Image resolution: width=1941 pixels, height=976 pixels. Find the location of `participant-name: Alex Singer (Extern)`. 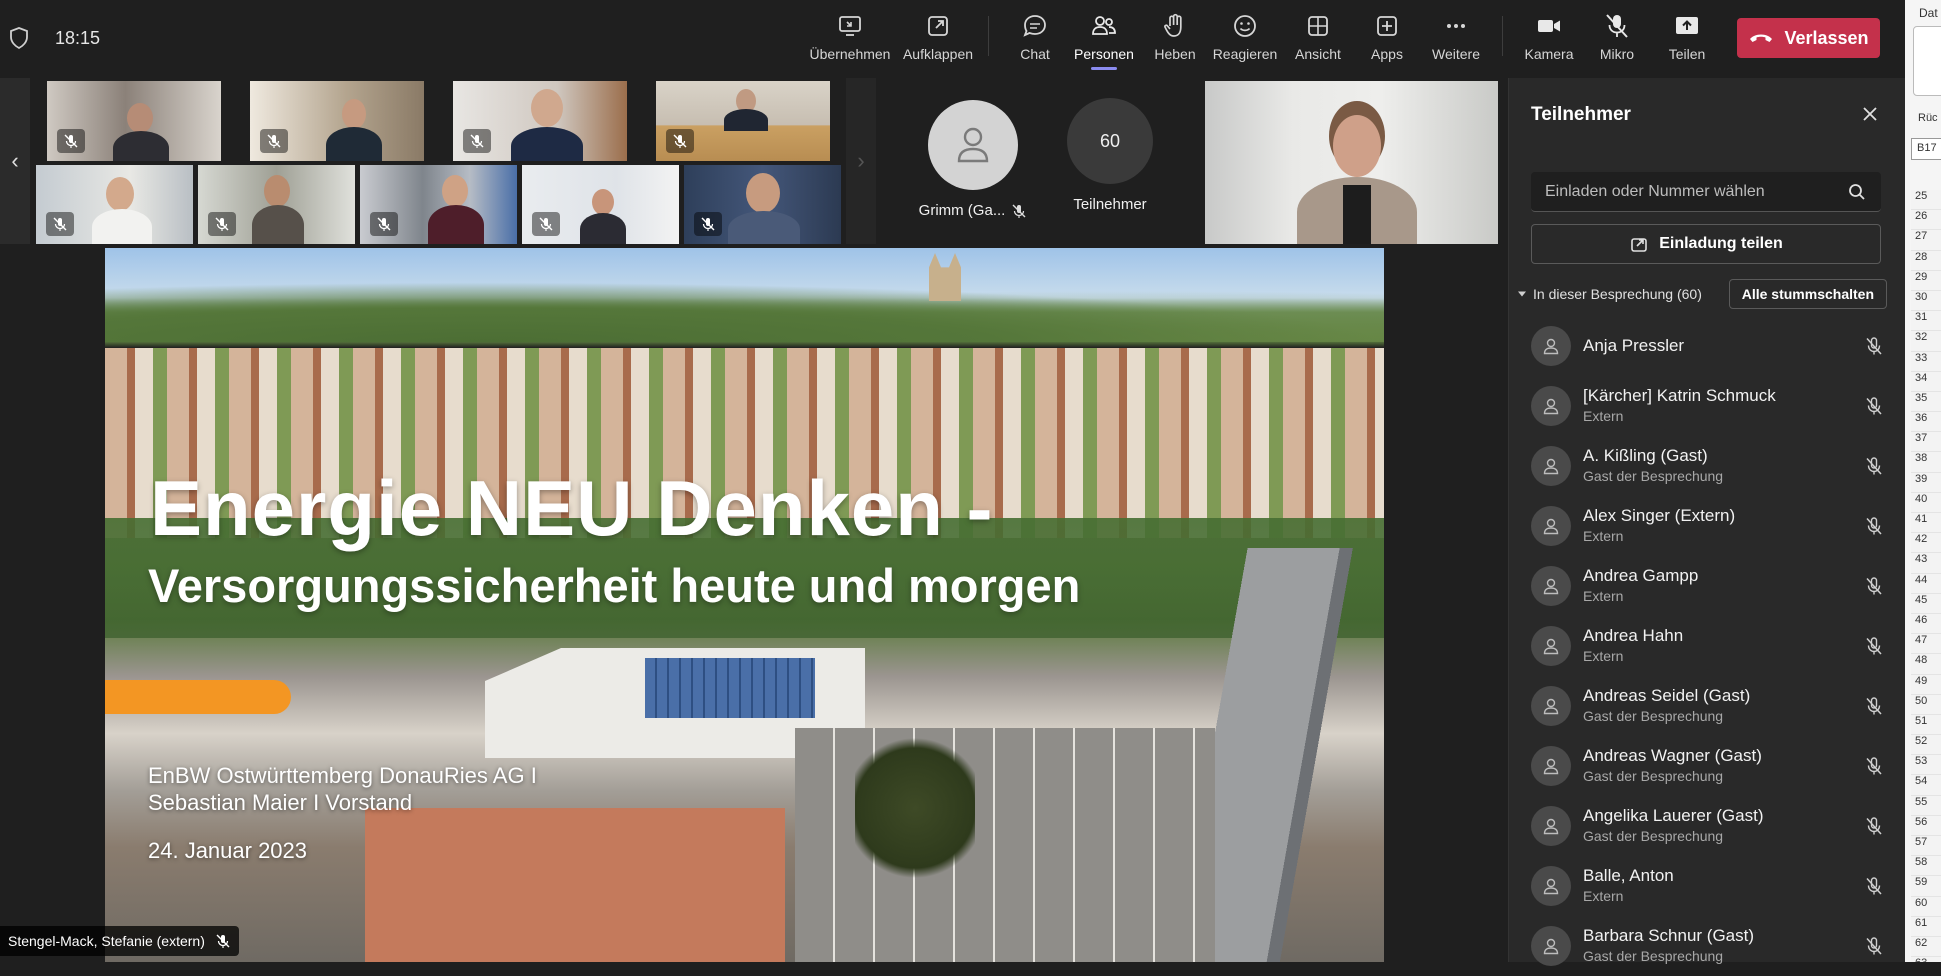

participant-name: Alex Singer (Extern) is located at coordinates (1659, 515).